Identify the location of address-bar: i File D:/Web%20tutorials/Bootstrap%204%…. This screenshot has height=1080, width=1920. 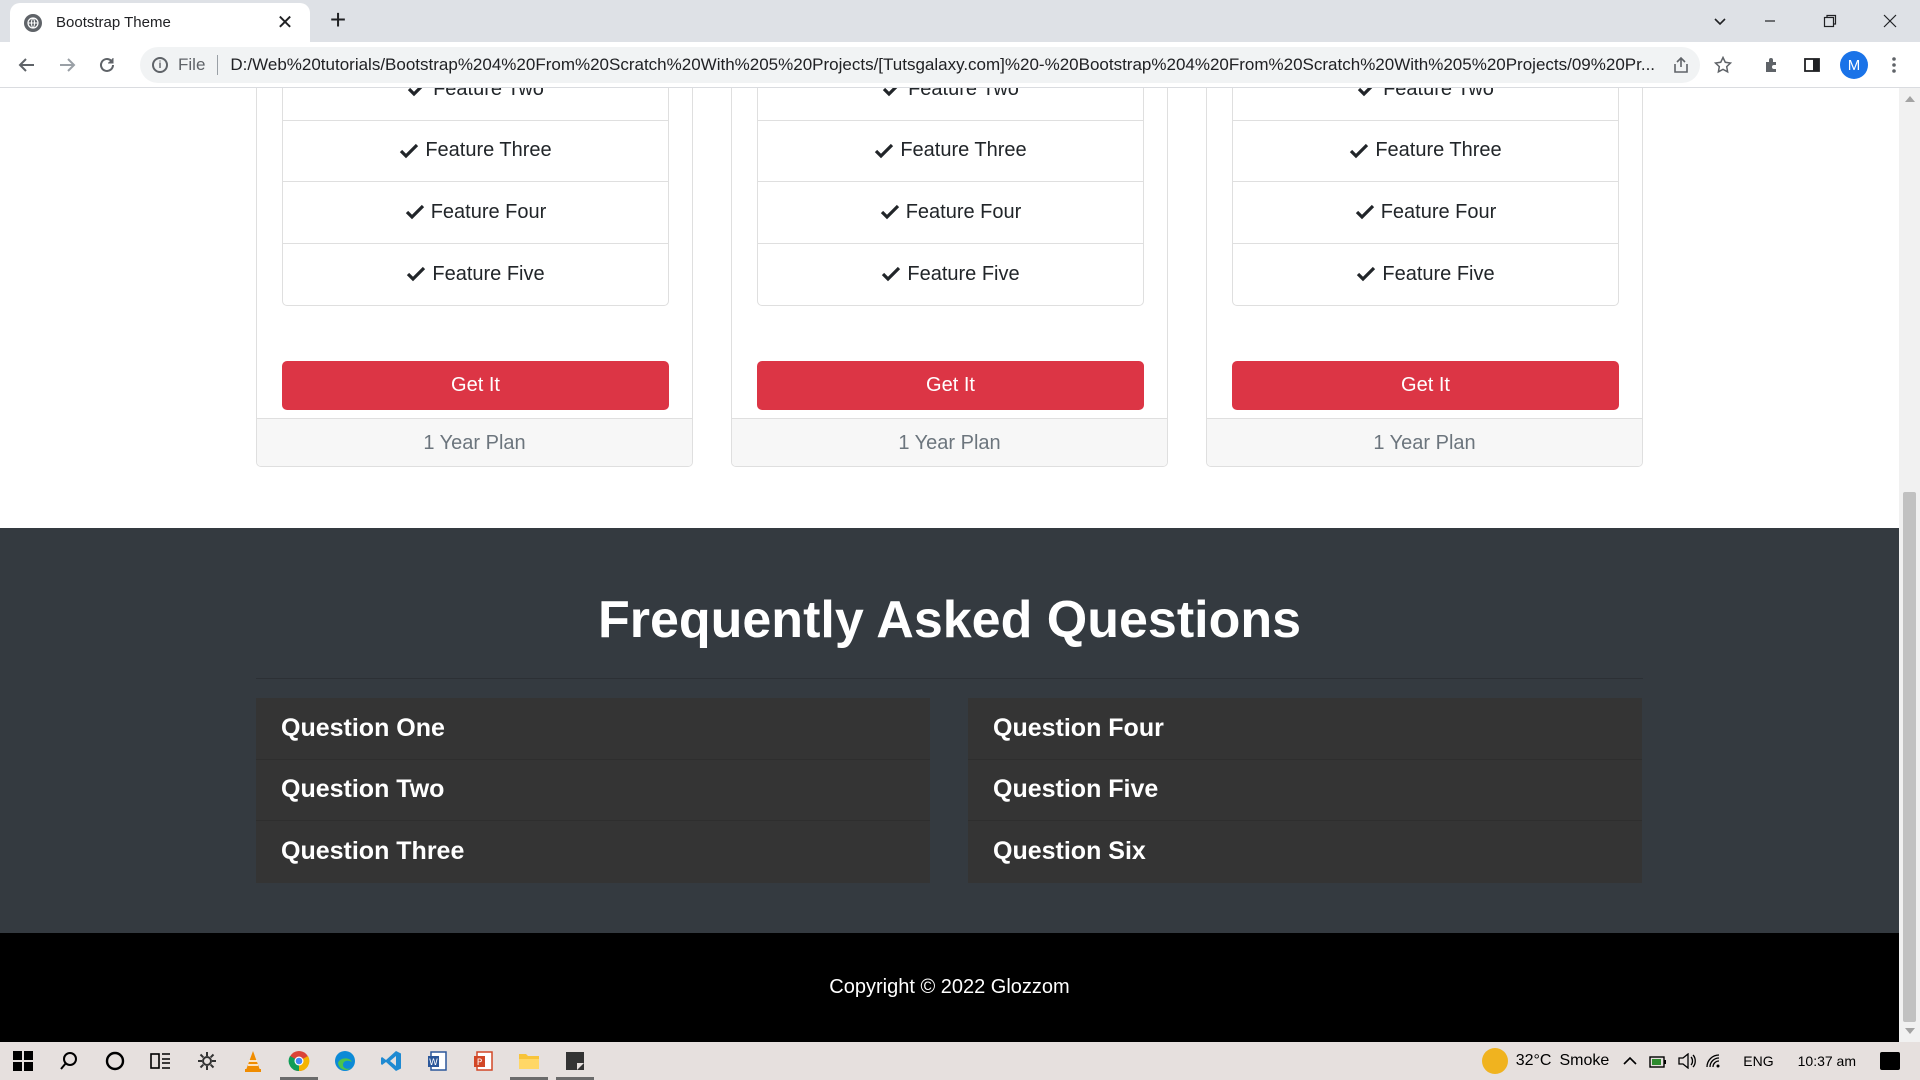
(920, 65).